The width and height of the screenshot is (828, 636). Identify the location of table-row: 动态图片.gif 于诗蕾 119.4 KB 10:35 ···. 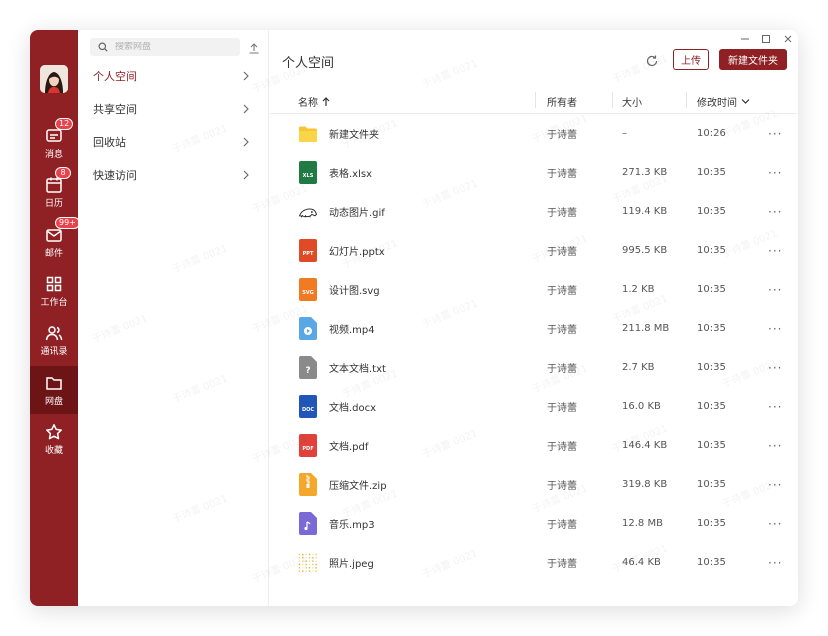
(534, 211).